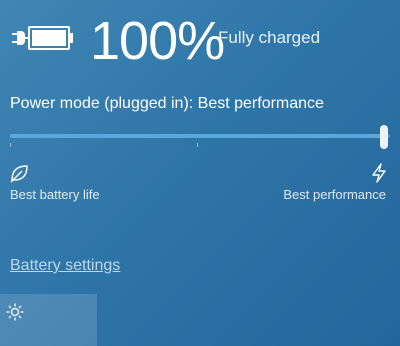  What do you see at coordinates (48, 320) in the screenshot?
I see `brightness-quick-action` at bounding box center [48, 320].